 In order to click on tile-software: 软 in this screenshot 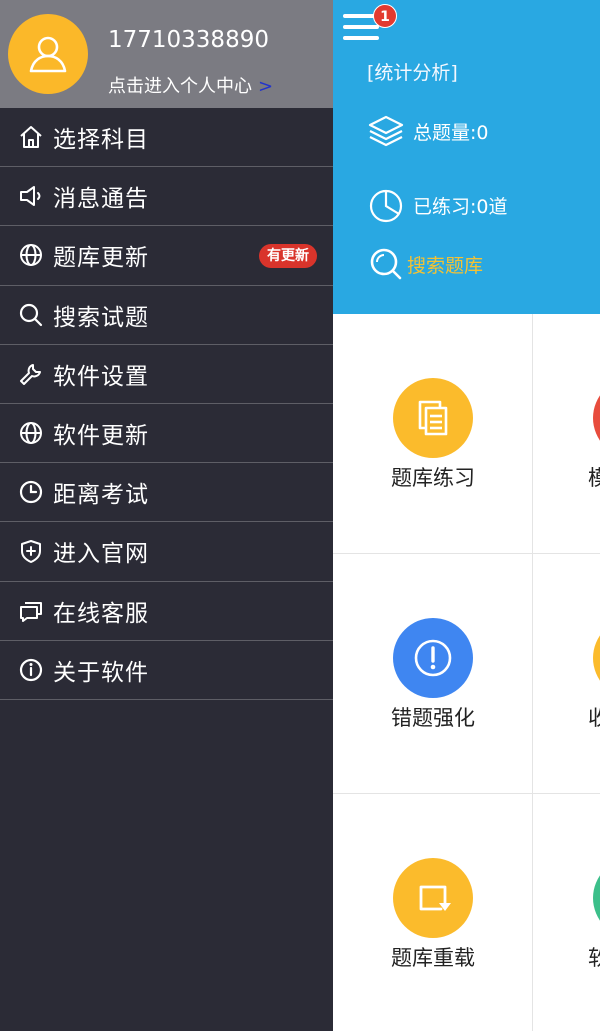, I will do `click(566, 912)`.